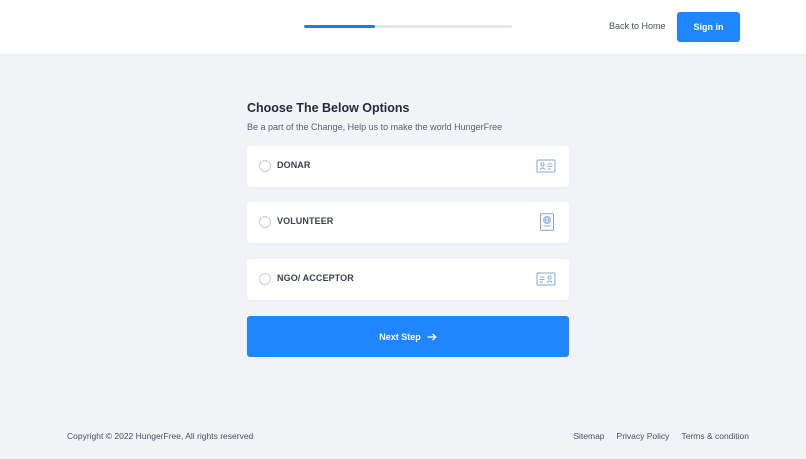  Describe the element at coordinates (708, 27) in the screenshot. I see `sign-in-button: Sign in` at that location.